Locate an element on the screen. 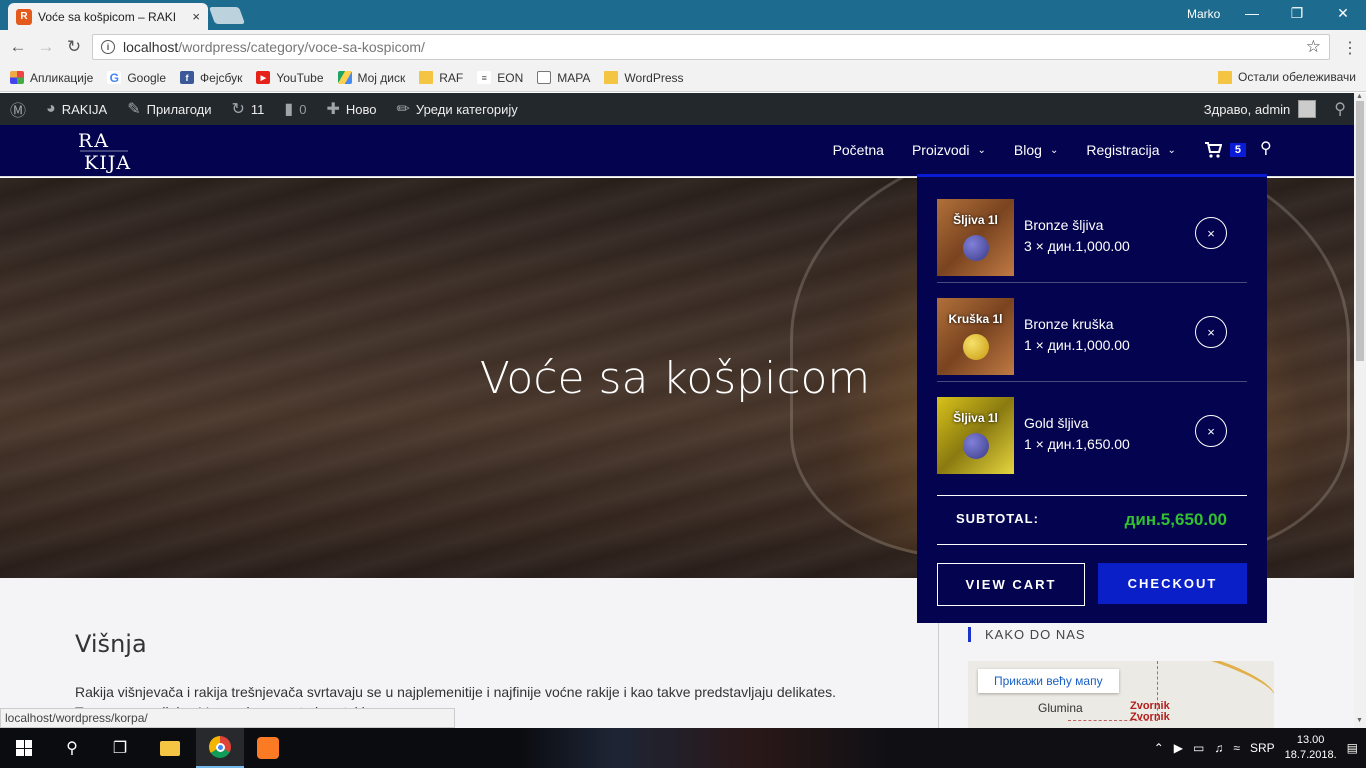  wp-comments: ▮ 0 is located at coordinates (295, 109).